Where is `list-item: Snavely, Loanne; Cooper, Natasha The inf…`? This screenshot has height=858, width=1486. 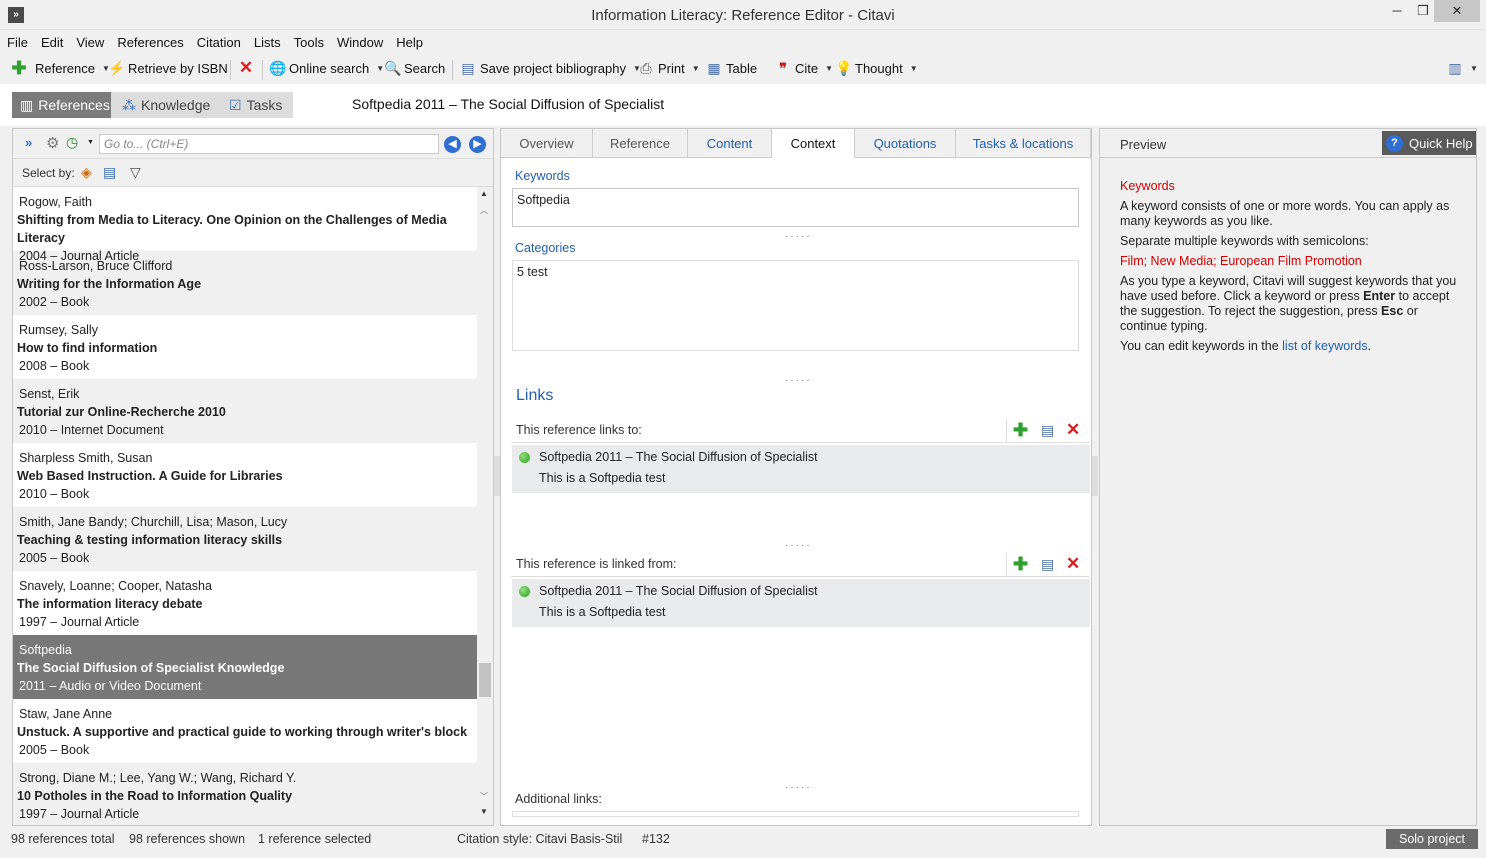
list-item: Snavely, Loanne; Cooper, Natasha The inf… is located at coordinates (245, 603).